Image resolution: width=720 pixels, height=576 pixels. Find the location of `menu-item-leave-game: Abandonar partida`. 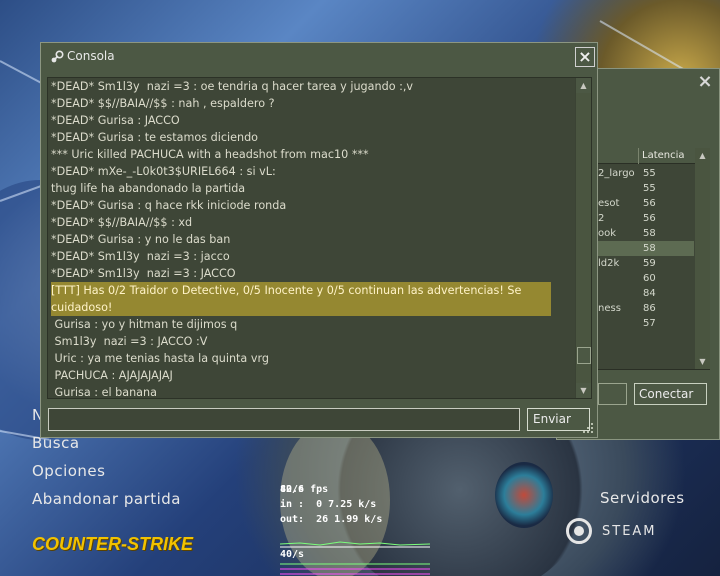

menu-item-leave-game: Abandonar partida is located at coordinates (106, 499).